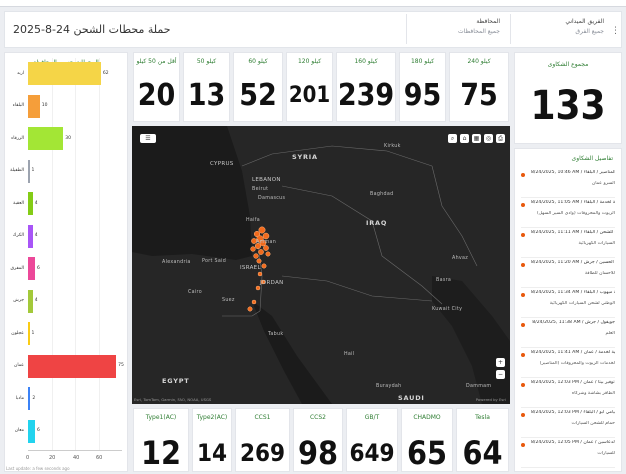 The image size is (626, 474). I want to click on map-label-iraq: IRAQ, so click(377, 223).